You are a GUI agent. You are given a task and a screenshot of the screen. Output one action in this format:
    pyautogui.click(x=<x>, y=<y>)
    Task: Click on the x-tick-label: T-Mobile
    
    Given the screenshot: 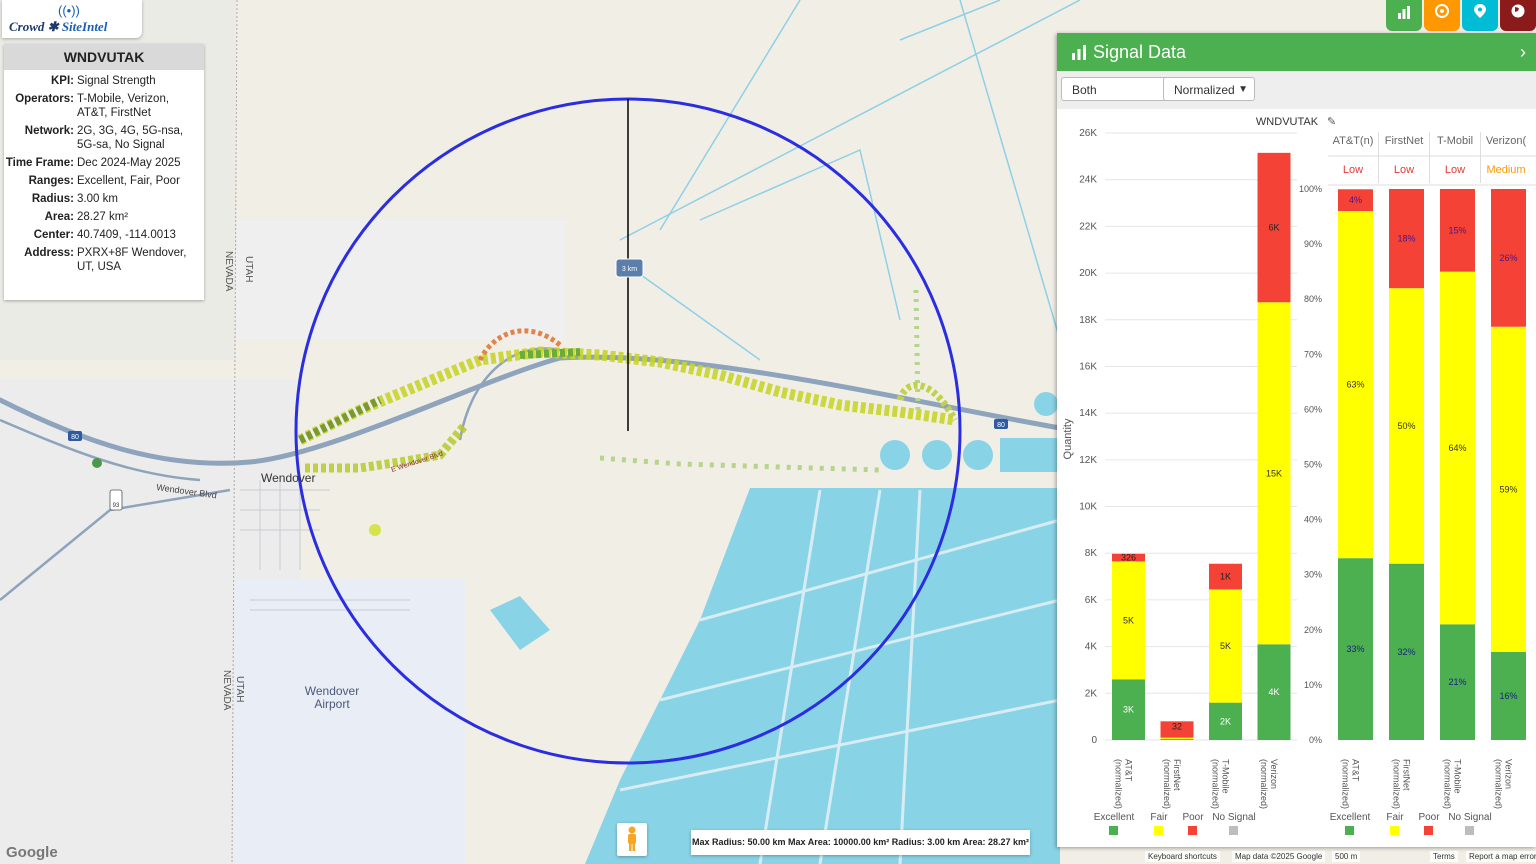 What is the action you would take?
    pyautogui.click(x=1226, y=776)
    